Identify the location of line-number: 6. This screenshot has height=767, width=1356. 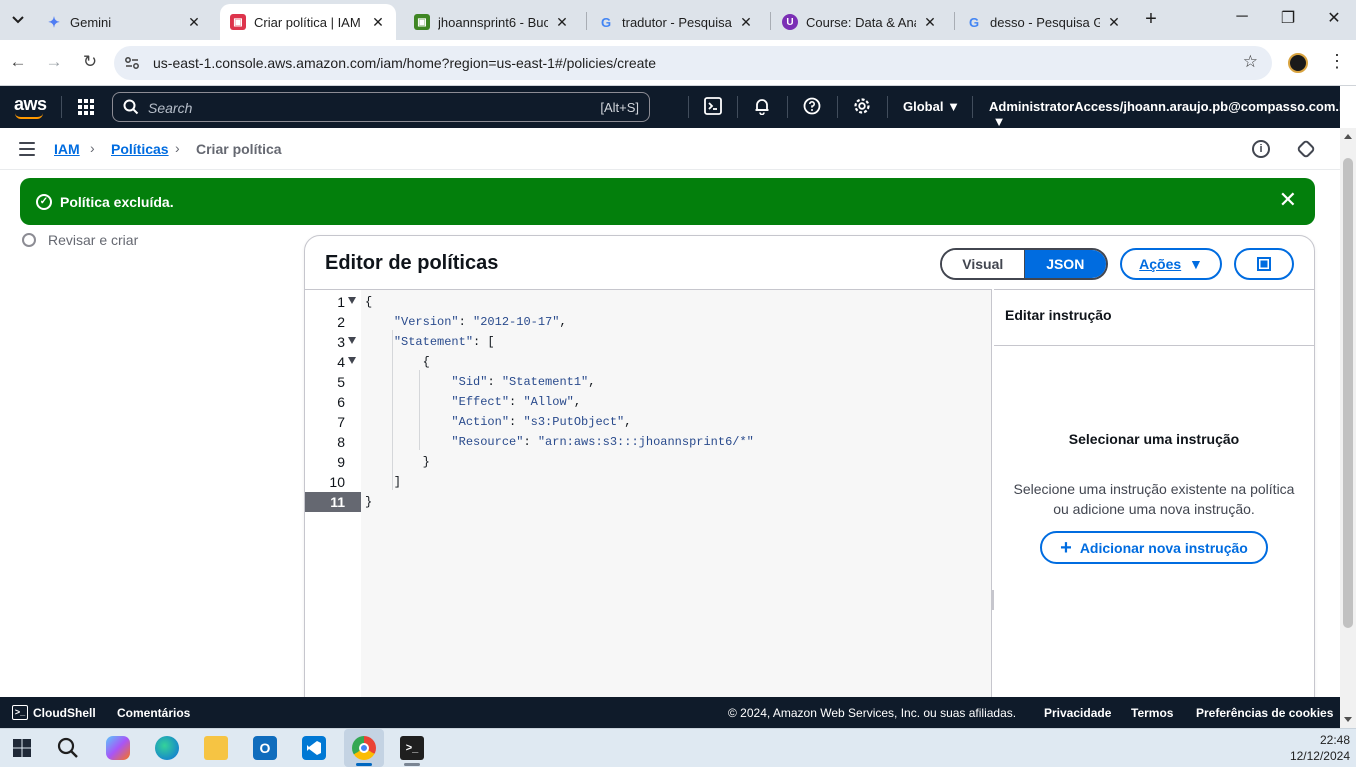
(341, 402).